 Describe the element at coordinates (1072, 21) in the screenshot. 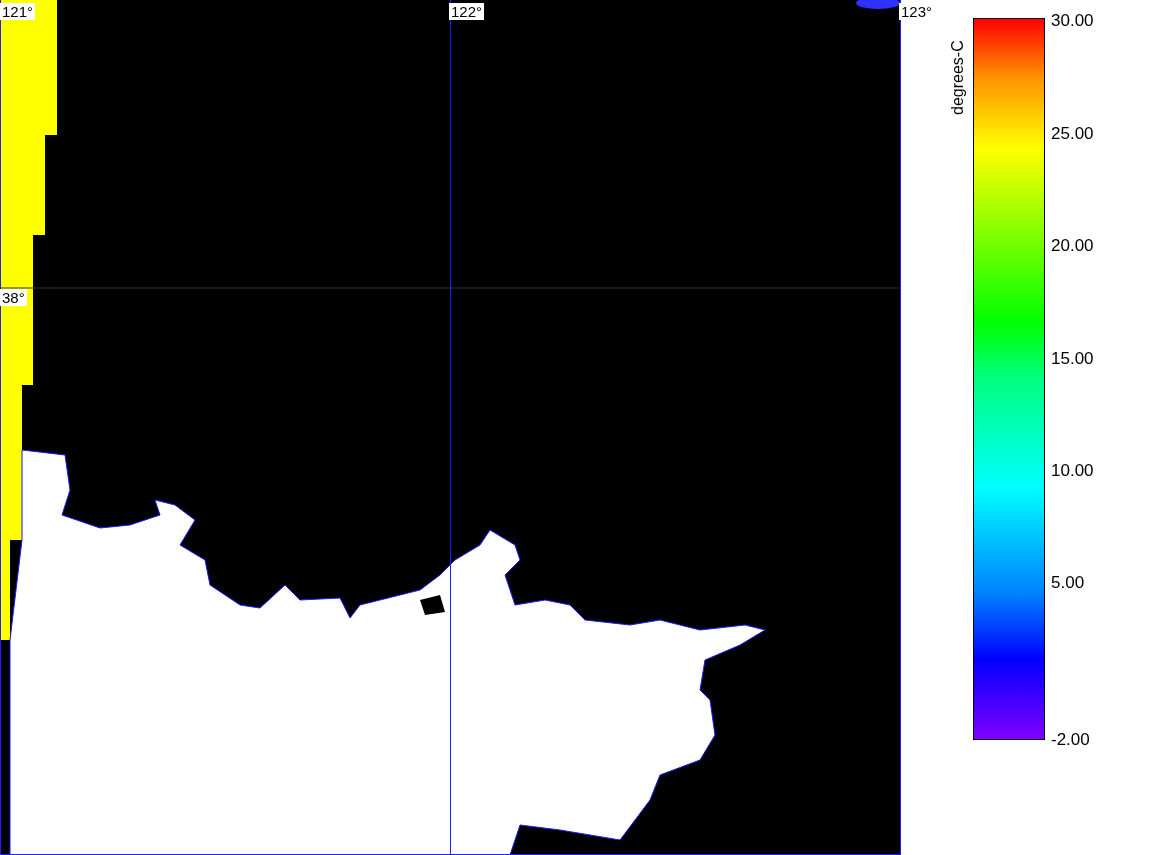

I see `colorbar-tick-label: 30.00` at that location.